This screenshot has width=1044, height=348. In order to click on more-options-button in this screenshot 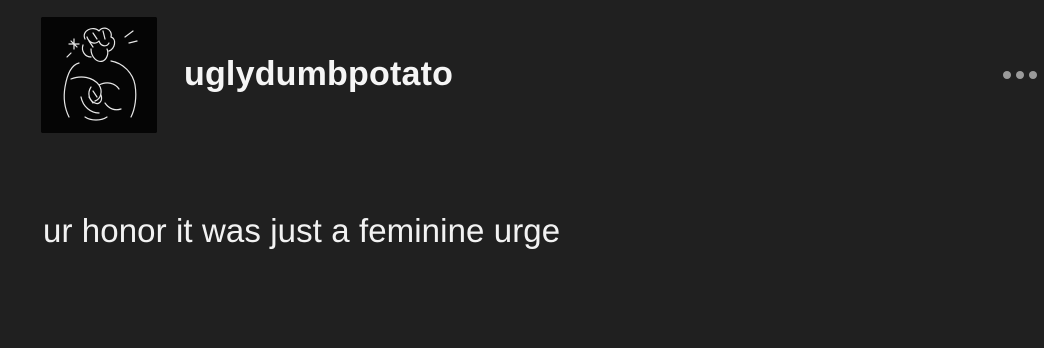, I will do `click(1023, 75)`.